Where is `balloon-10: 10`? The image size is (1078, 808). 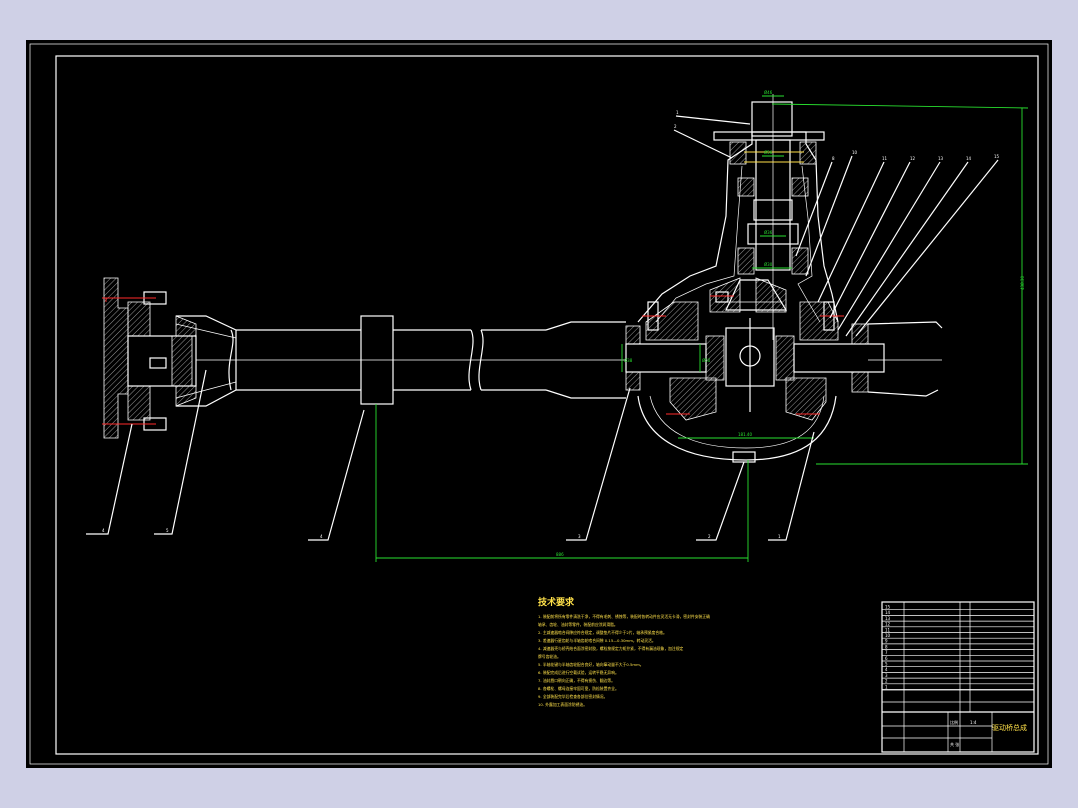
balloon-10: 10 is located at coordinates (855, 152).